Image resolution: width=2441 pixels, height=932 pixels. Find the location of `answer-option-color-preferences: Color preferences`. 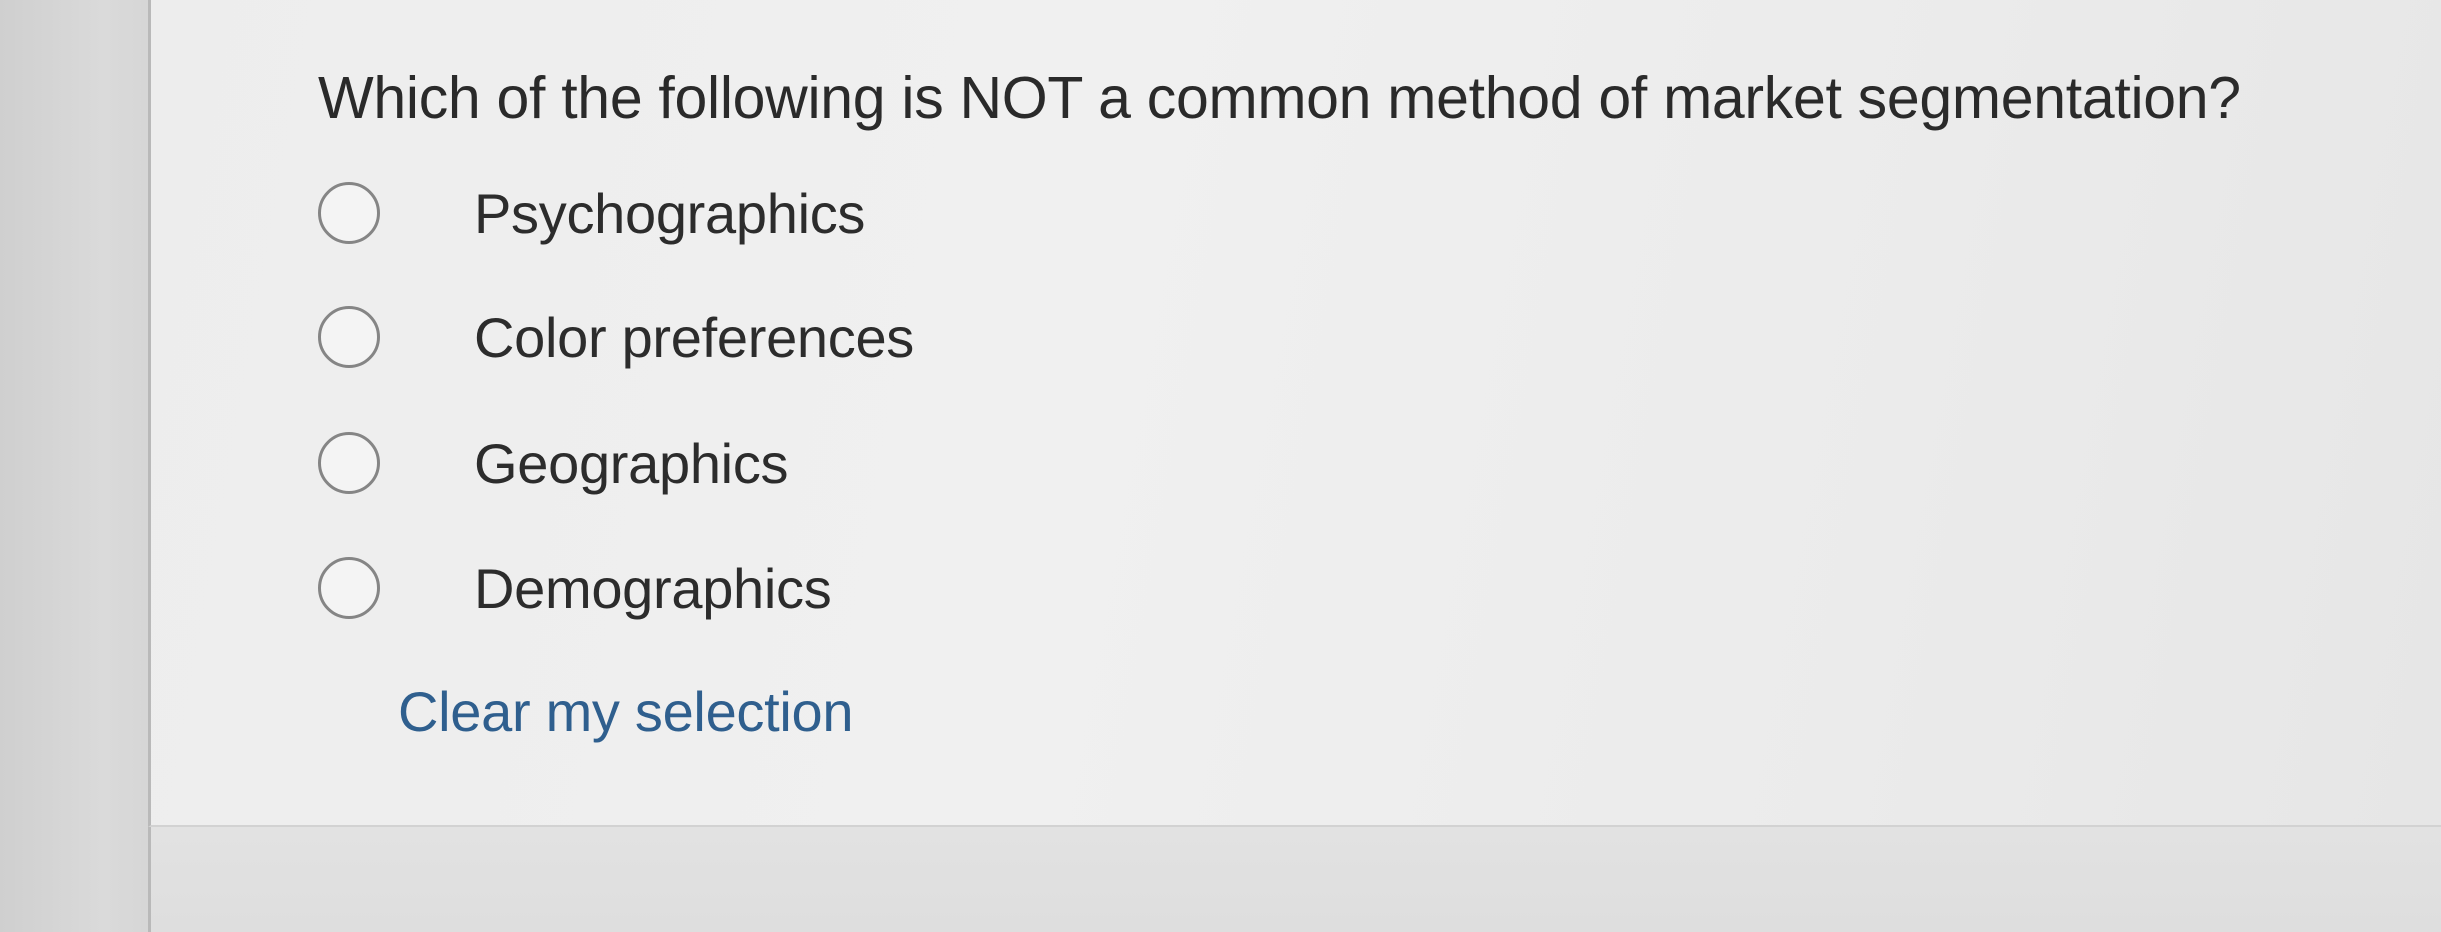

answer-option-color-preferences: Color preferences is located at coordinates (768, 337).